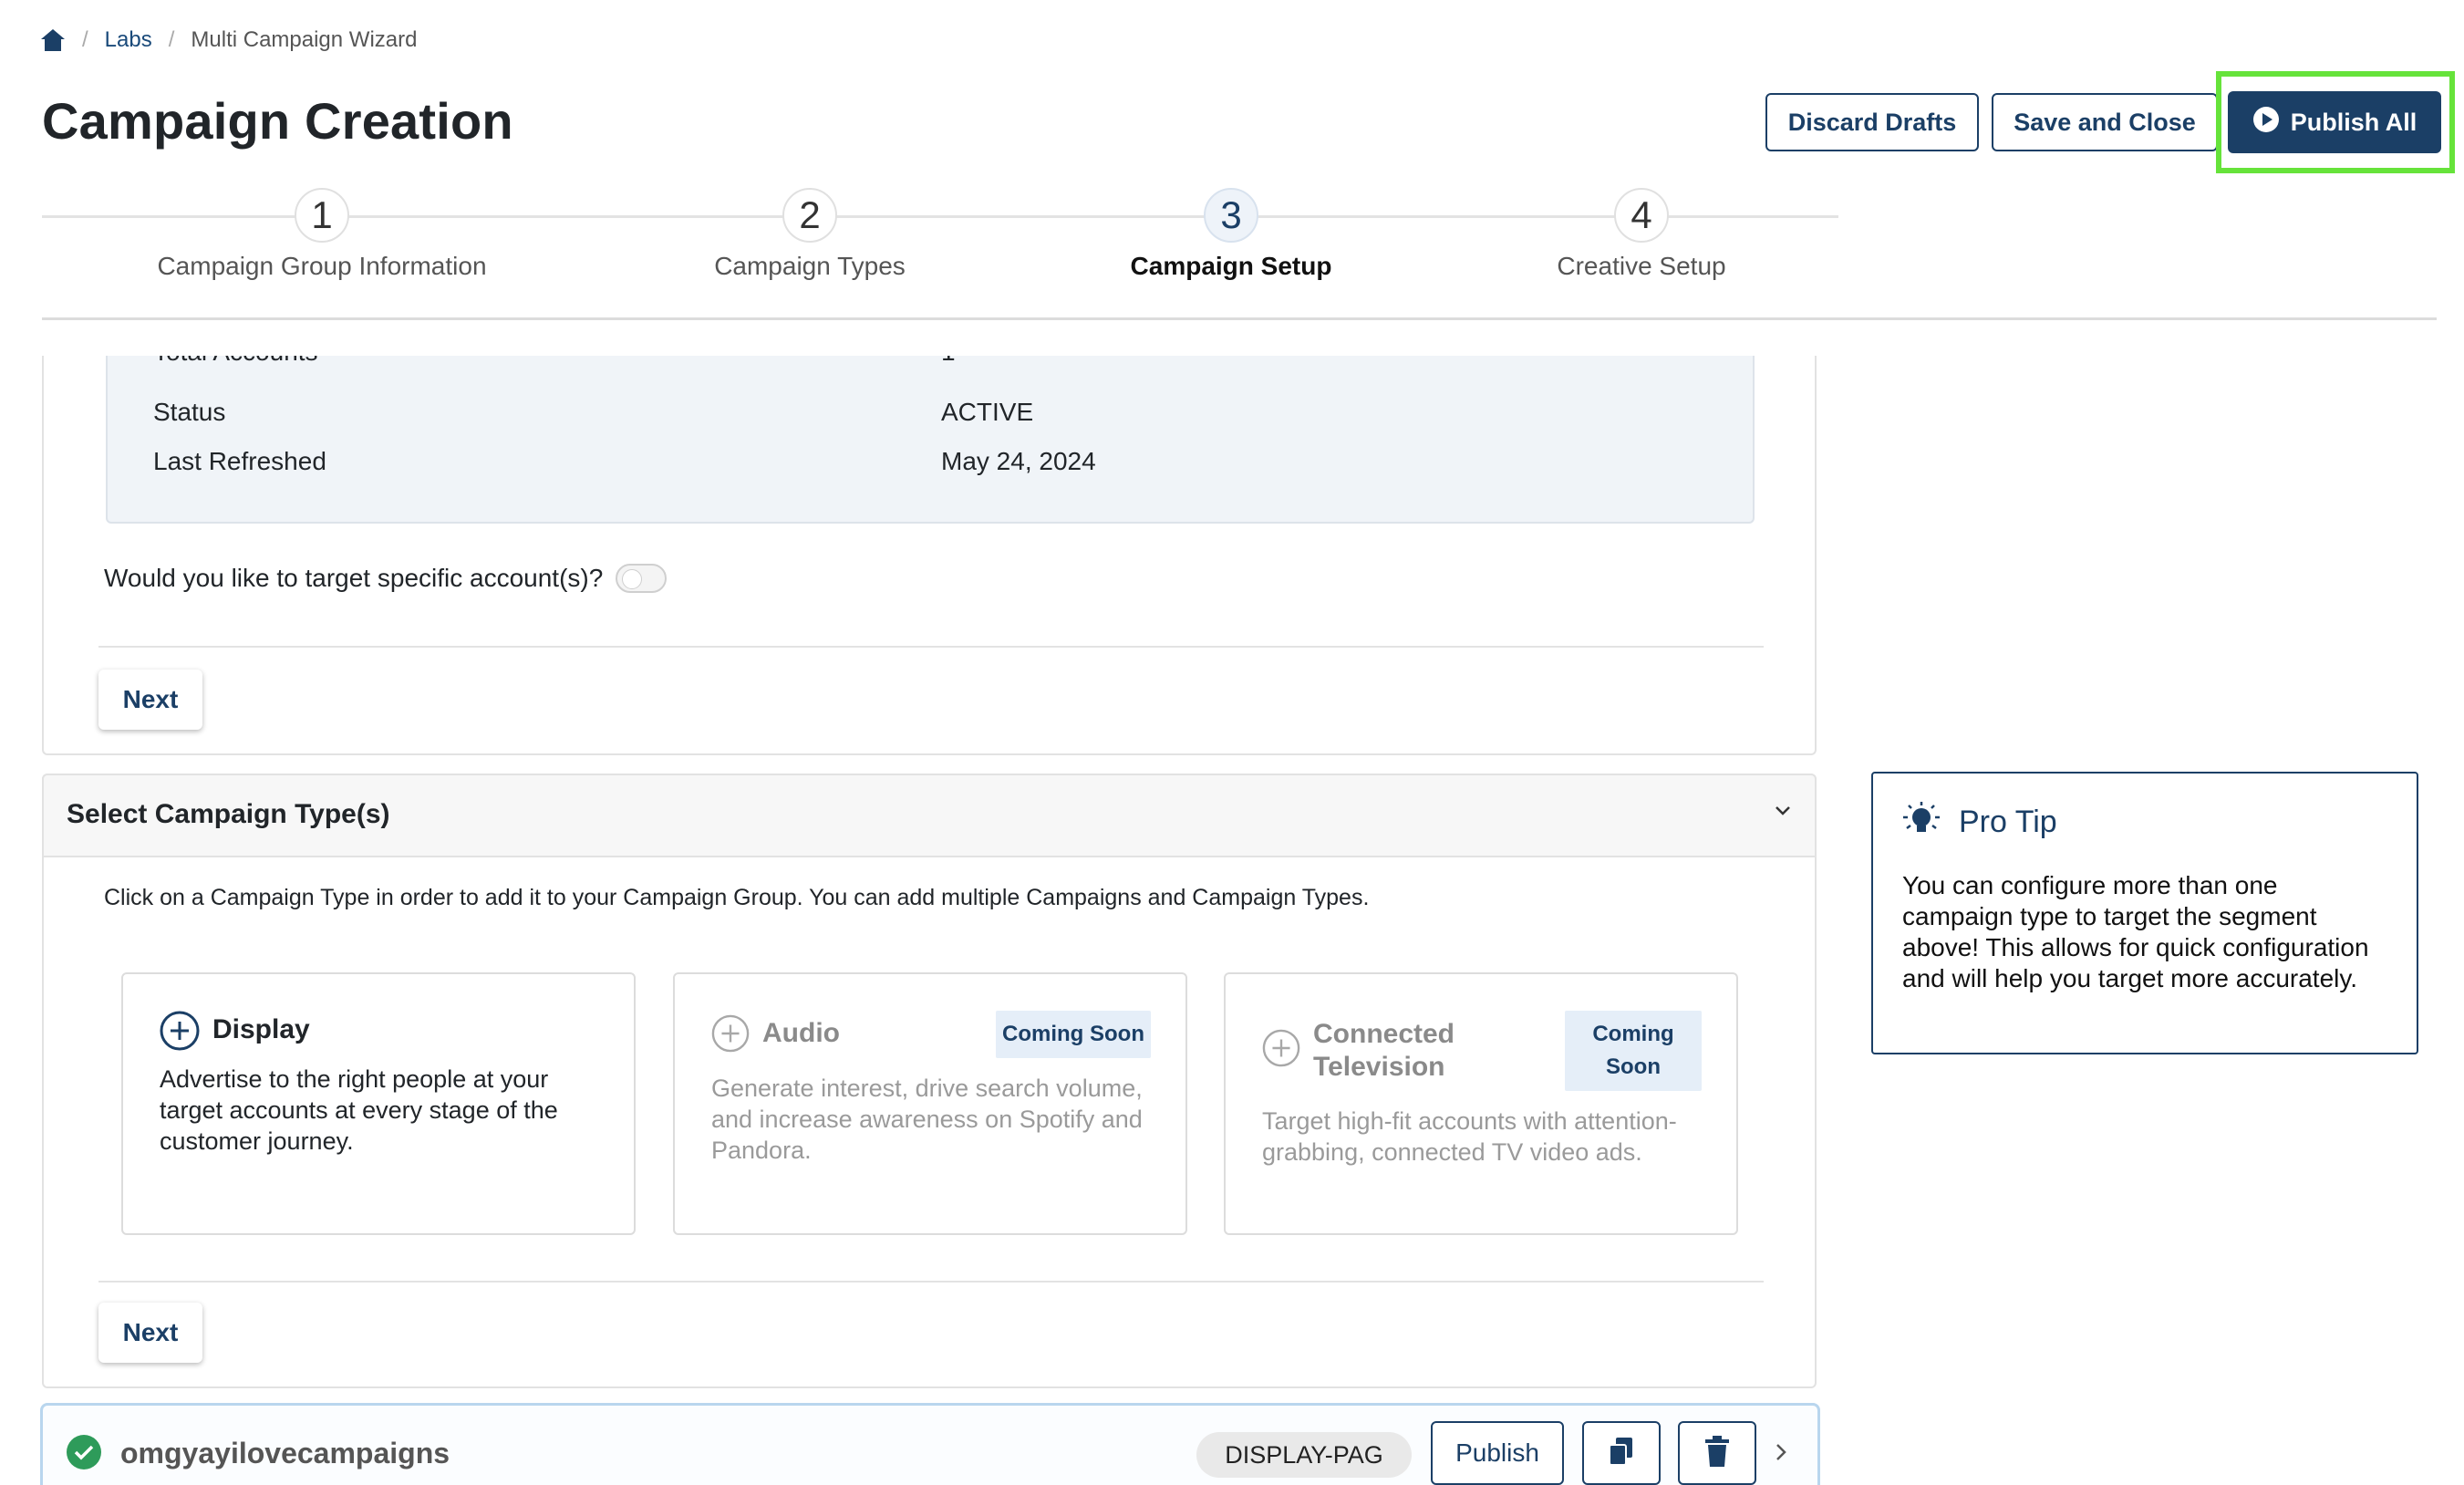  I want to click on play-circle-icon, so click(2266, 123).